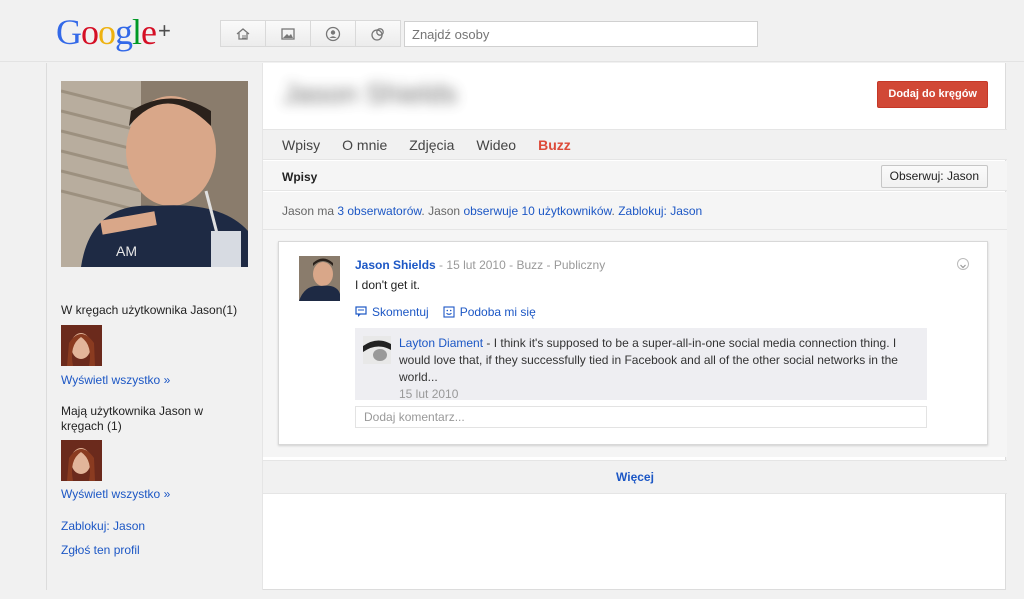 Image resolution: width=1024 pixels, height=599 pixels. I want to click on circles-button, so click(378, 33).